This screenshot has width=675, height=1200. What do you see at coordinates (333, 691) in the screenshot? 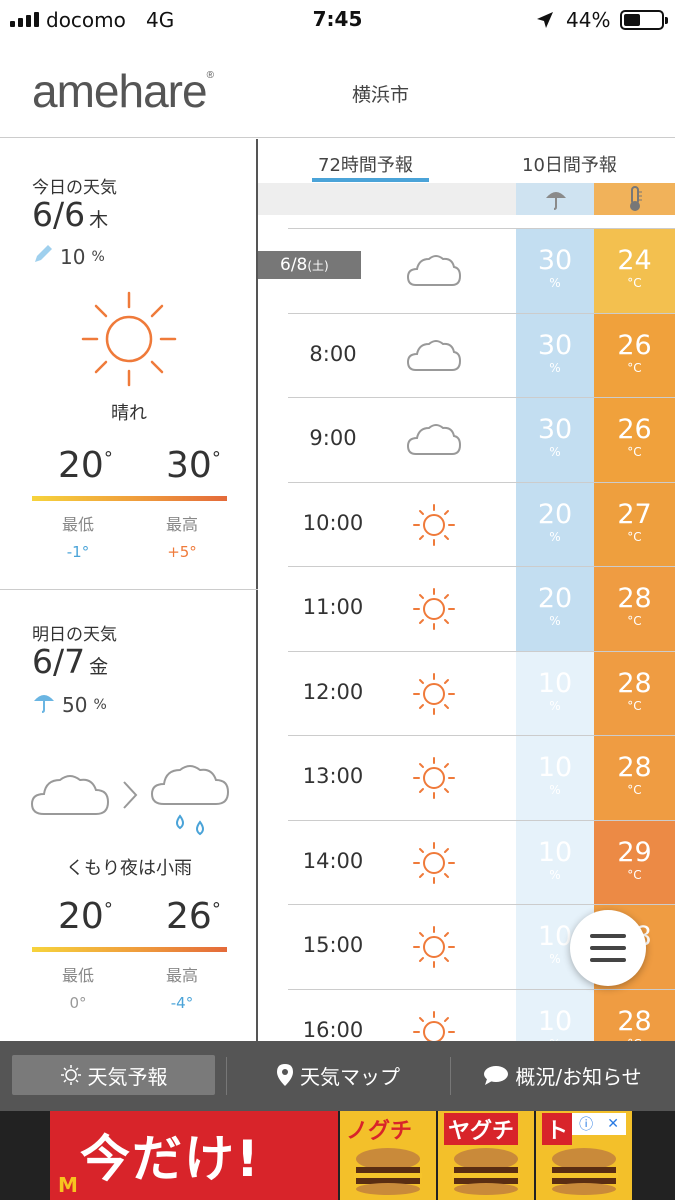
I see `hour-label: 12:00` at bounding box center [333, 691].